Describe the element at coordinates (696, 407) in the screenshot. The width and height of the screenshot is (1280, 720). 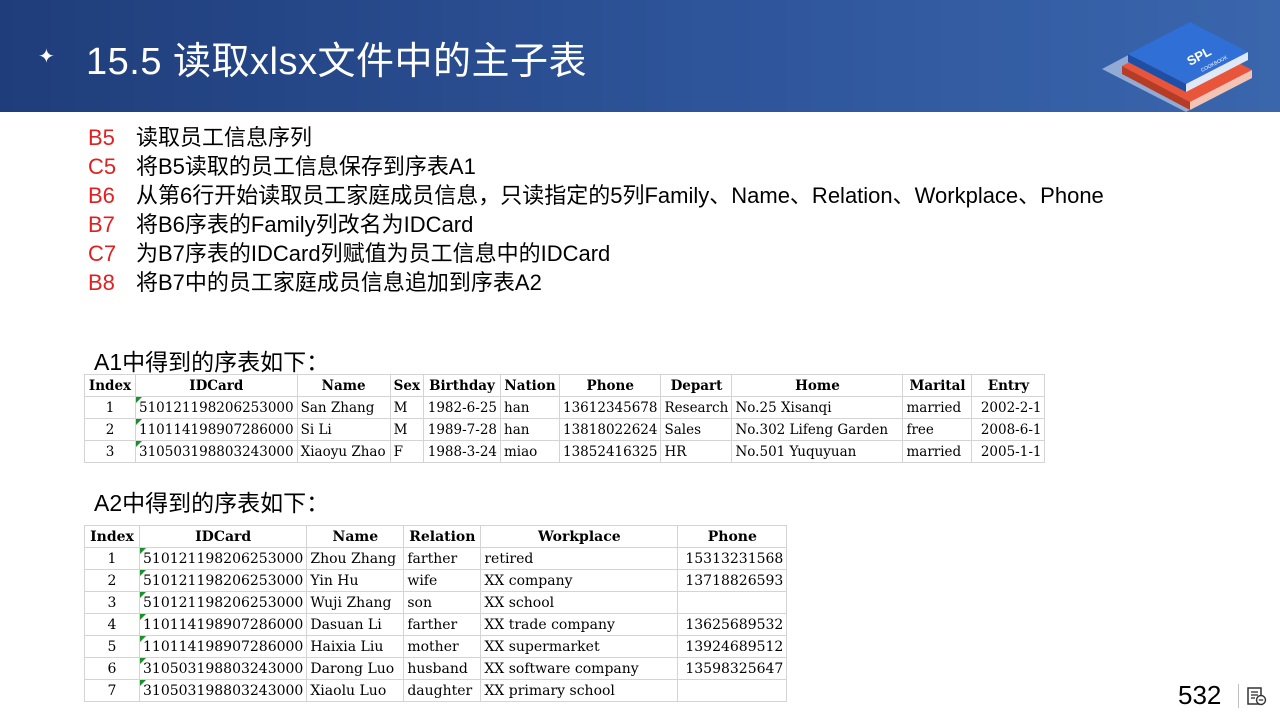
I see `table-cell: Research` at that location.